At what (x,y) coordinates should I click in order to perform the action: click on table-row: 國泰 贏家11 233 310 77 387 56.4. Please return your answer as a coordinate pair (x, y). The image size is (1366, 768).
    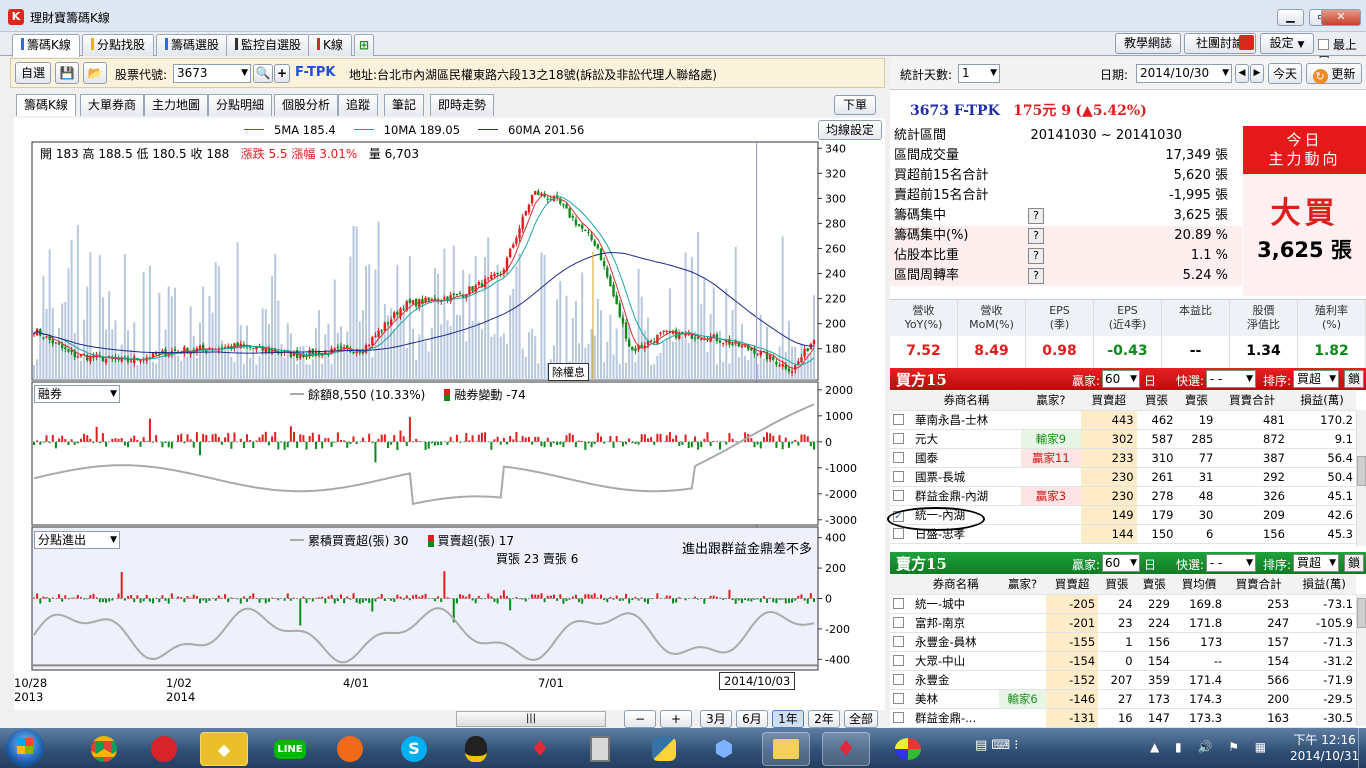
    Looking at the image, I should click on (1123, 458).